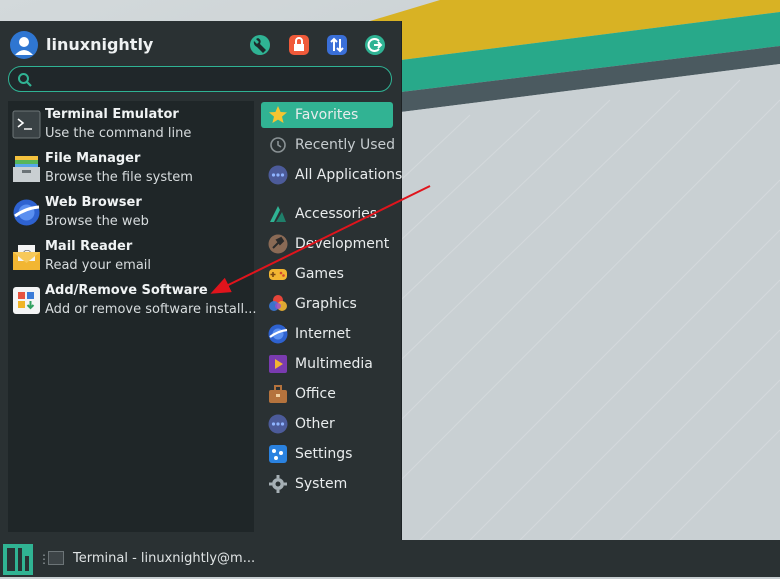 The image size is (780, 579). What do you see at coordinates (131, 169) in the screenshot?
I see `list-item-file-manager: File Manager Browse the file system` at bounding box center [131, 169].